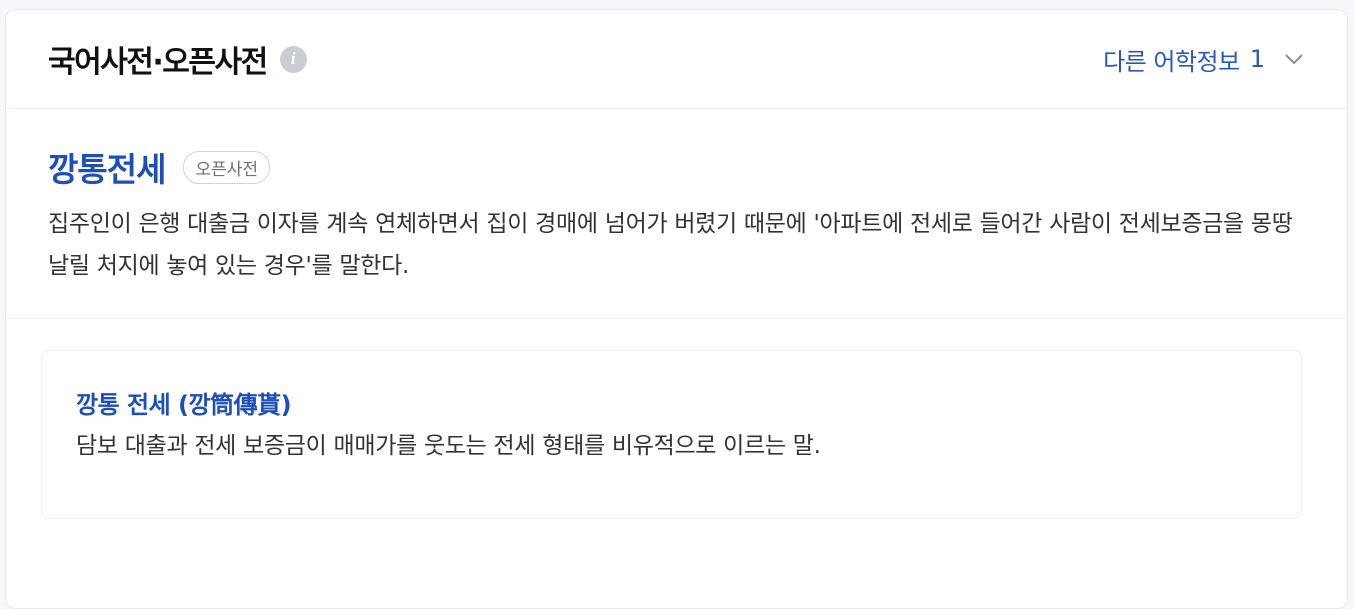 This screenshot has height=609, width=1354. I want to click on source-badge: 오픈사전, so click(227, 167).